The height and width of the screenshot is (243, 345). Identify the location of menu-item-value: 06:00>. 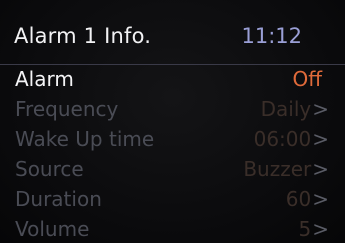
(291, 139).